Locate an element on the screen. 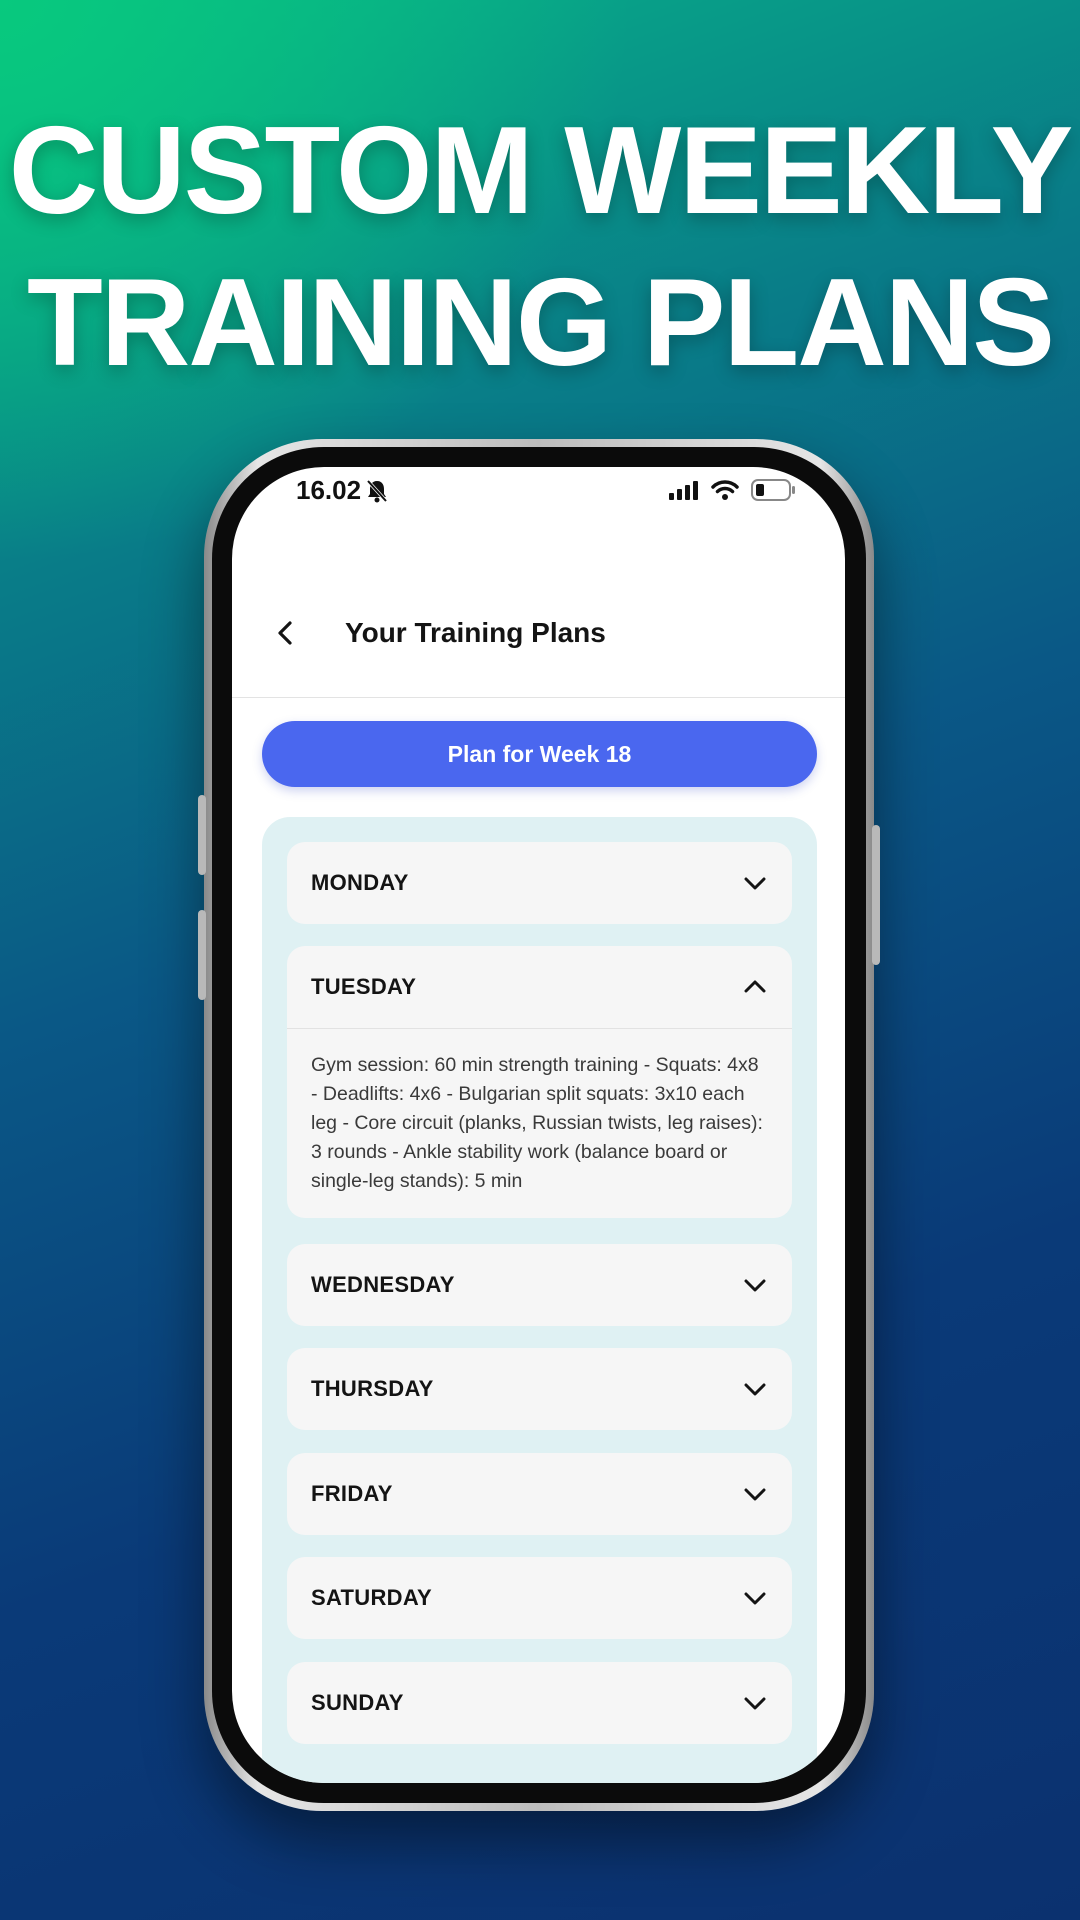 Image resolution: width=1080 pixels, height=1920 pixels. status-time: 16.02 is located at coordinates (329, 490).